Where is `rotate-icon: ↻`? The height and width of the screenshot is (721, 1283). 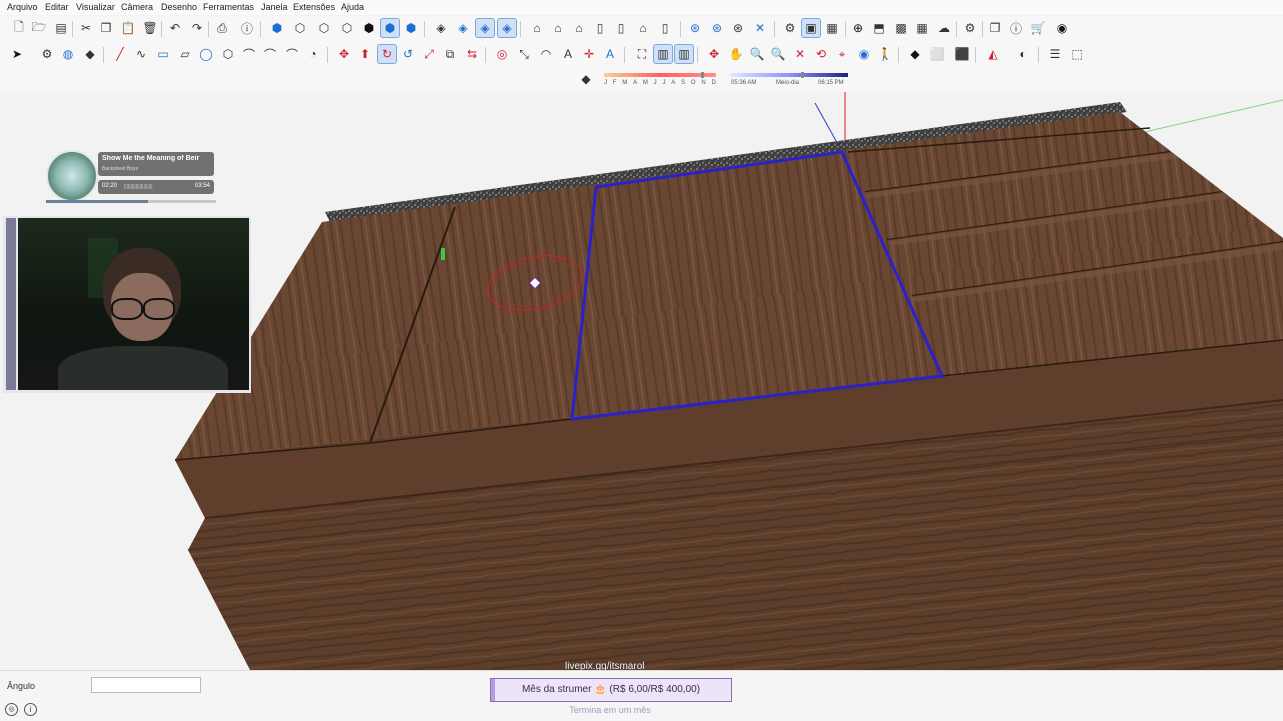
rotate-icon: ↻ is located at coordinates (387, 54).